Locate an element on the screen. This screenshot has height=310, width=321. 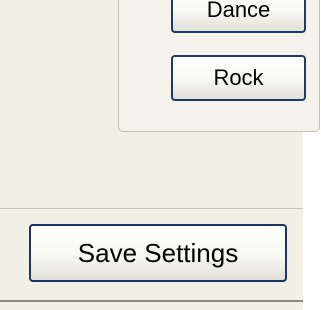
window-bottom-border is located at coordinates (151, 301).